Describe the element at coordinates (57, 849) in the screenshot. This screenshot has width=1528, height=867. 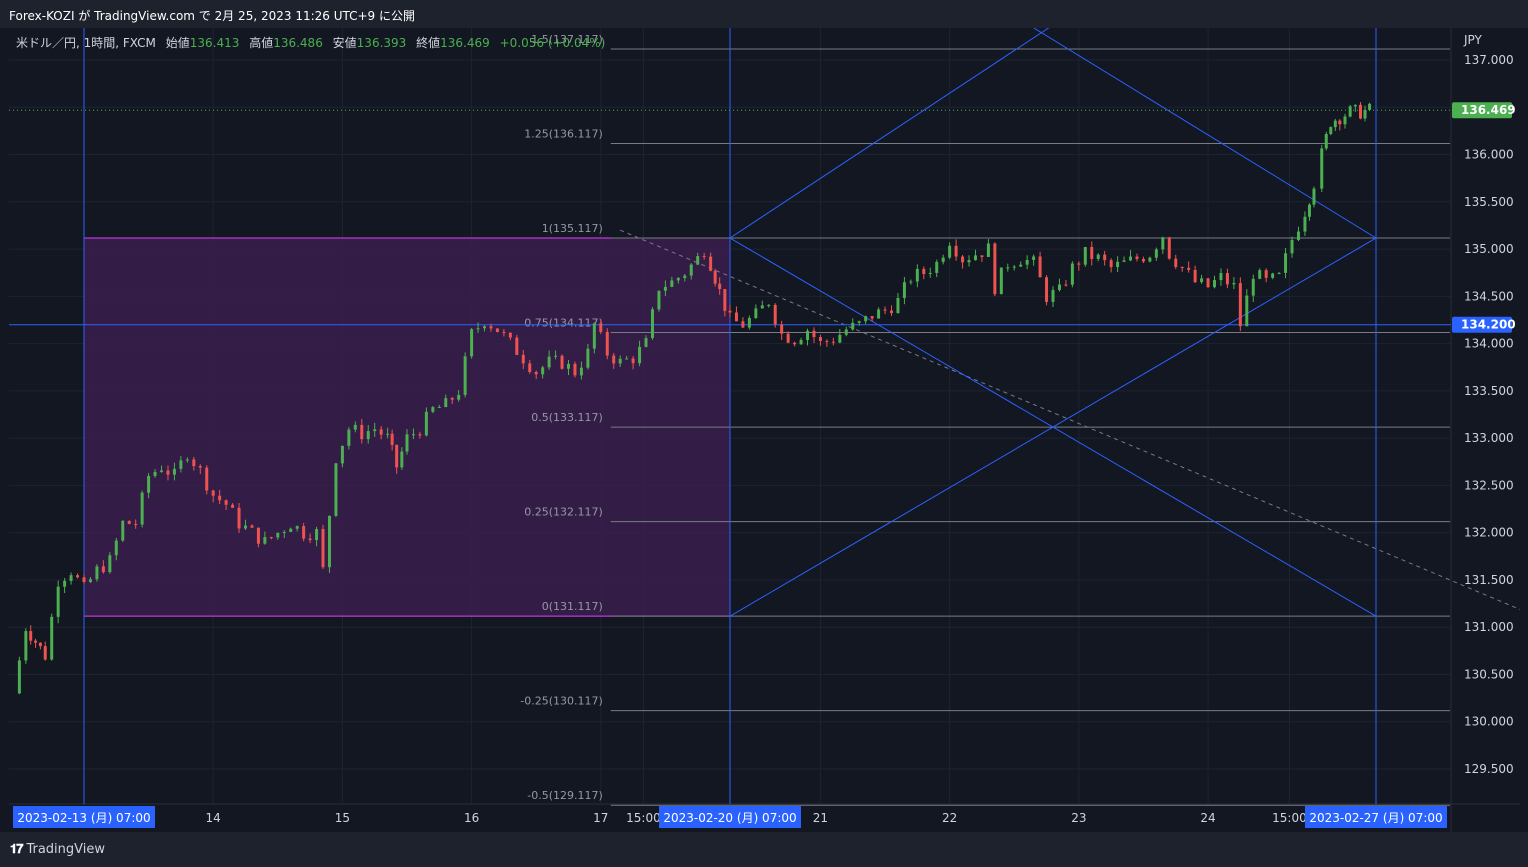
I see `tradingview-logo: 𝟏𝟕 TradingView` at that location.